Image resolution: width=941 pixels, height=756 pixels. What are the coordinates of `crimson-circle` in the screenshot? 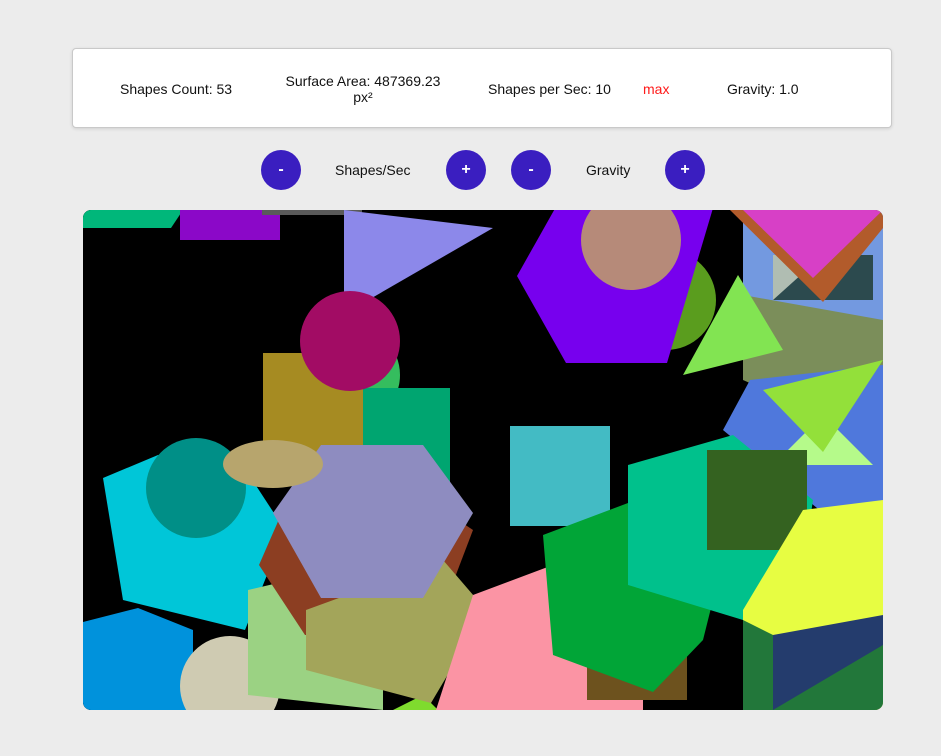 It's located at (350, 341).